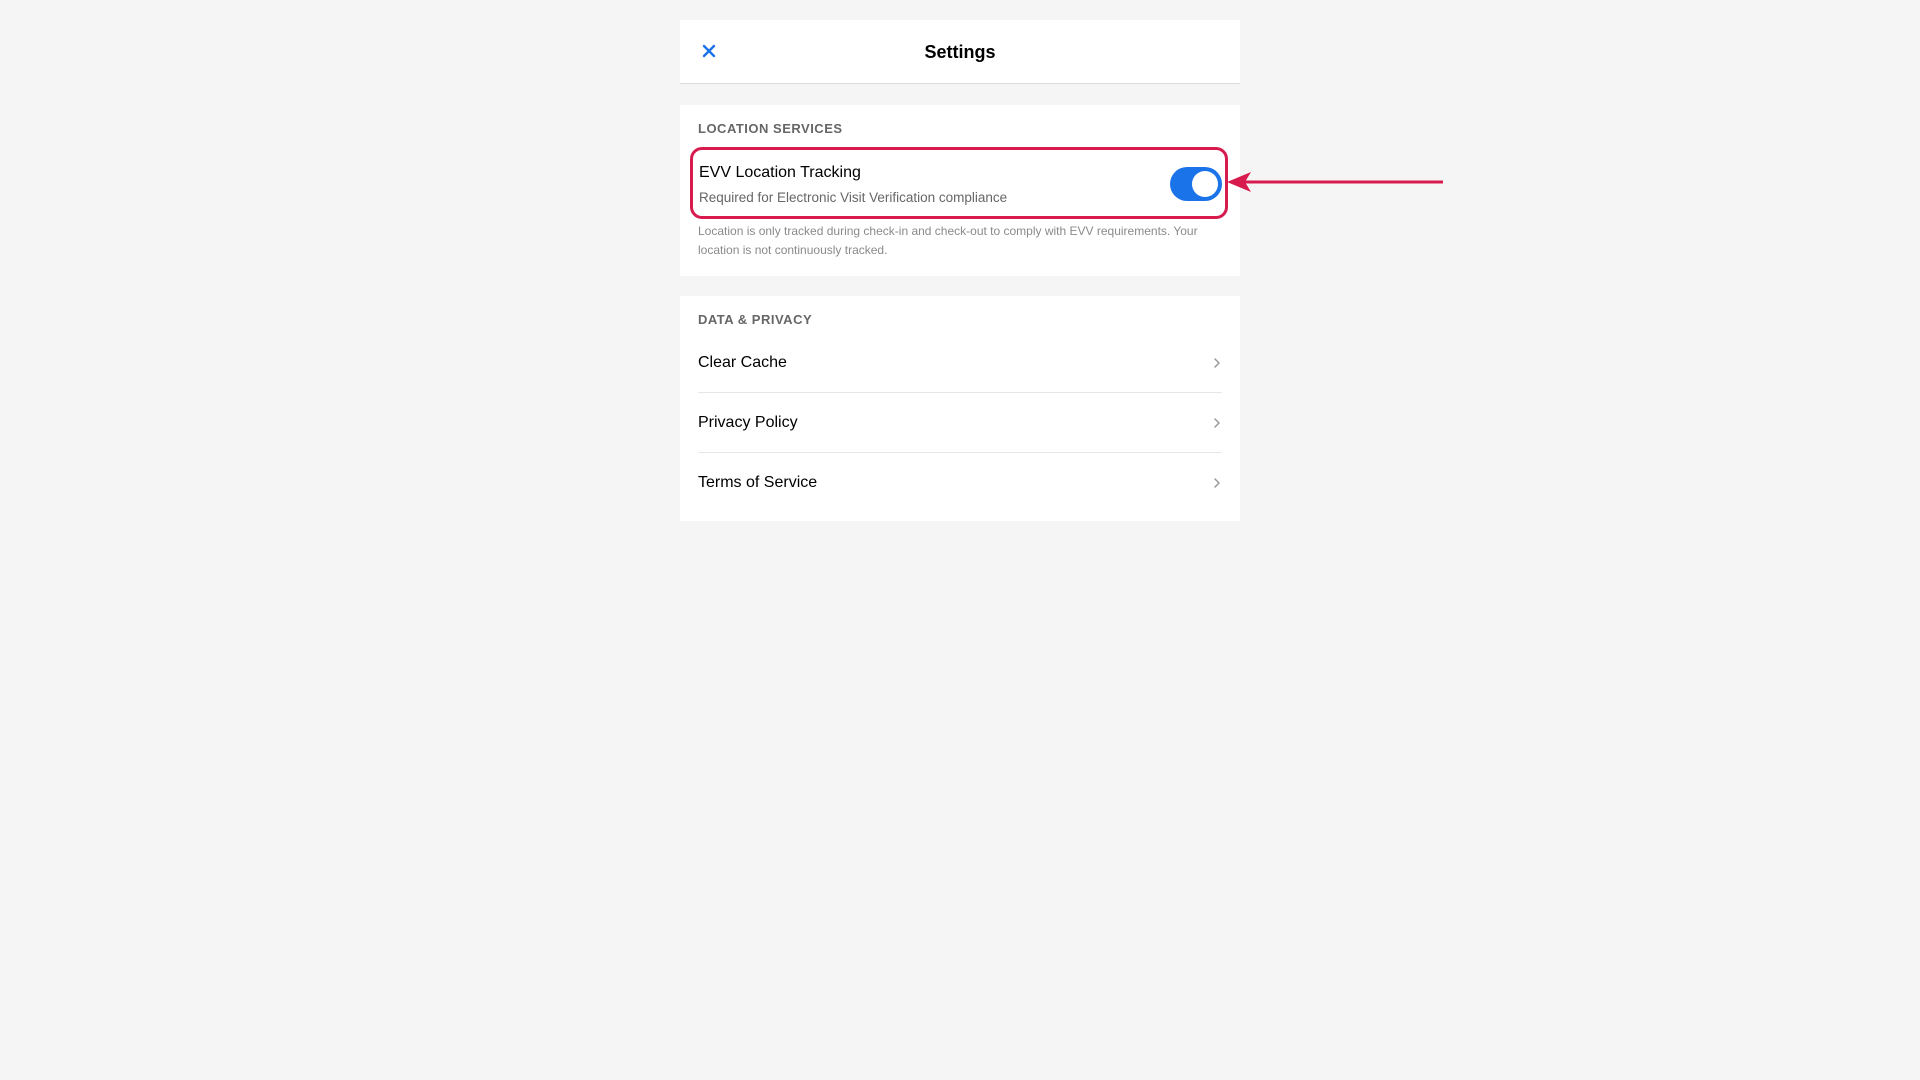 The image size is (1920, 1080). I want to click on section-title-location-services: LOCATION SERVICES, so click(770, 128).